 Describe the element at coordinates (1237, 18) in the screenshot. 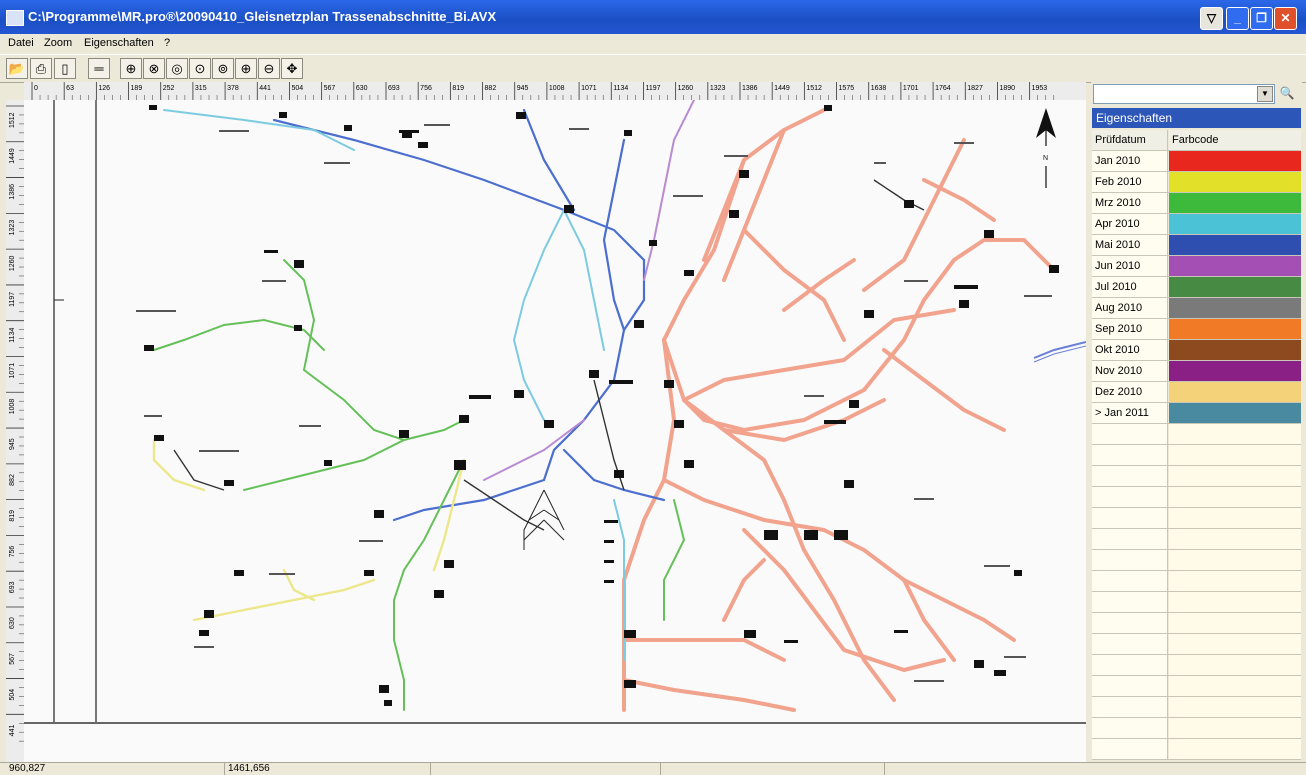

I see `minimize-button: _` at that location.